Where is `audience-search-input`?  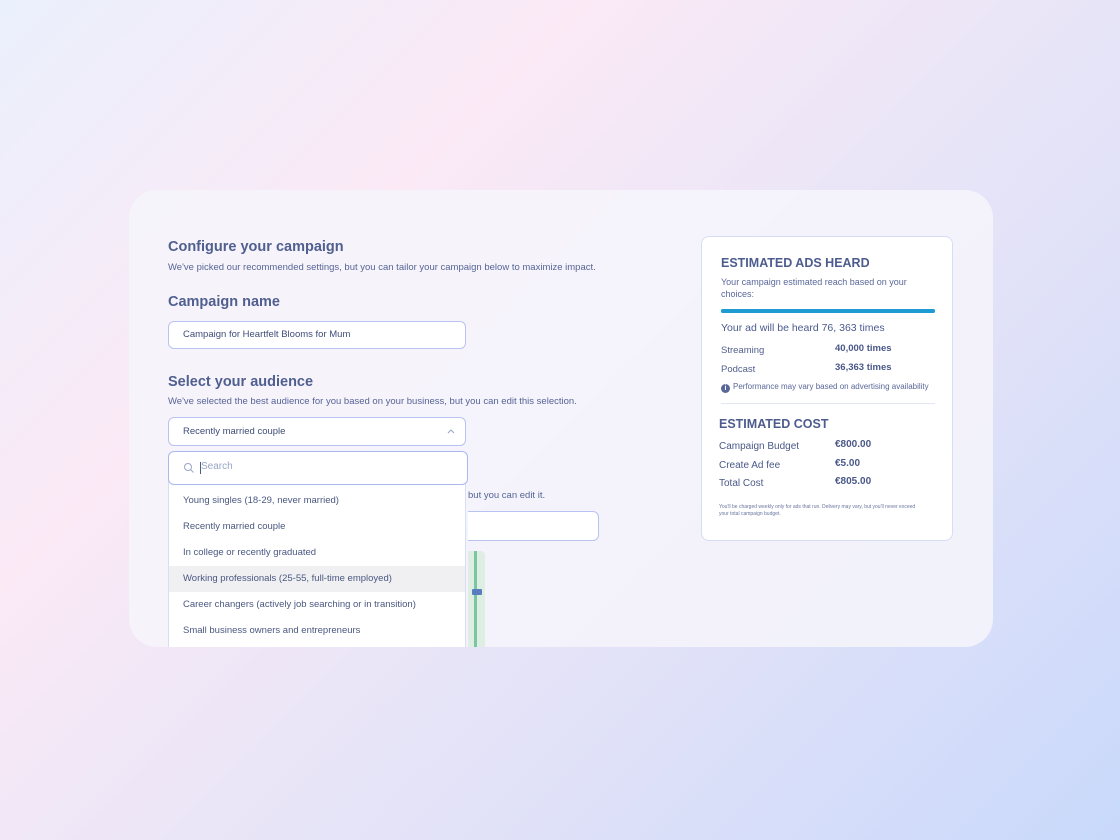
audience-search-input is located at coordinates (321, 466).